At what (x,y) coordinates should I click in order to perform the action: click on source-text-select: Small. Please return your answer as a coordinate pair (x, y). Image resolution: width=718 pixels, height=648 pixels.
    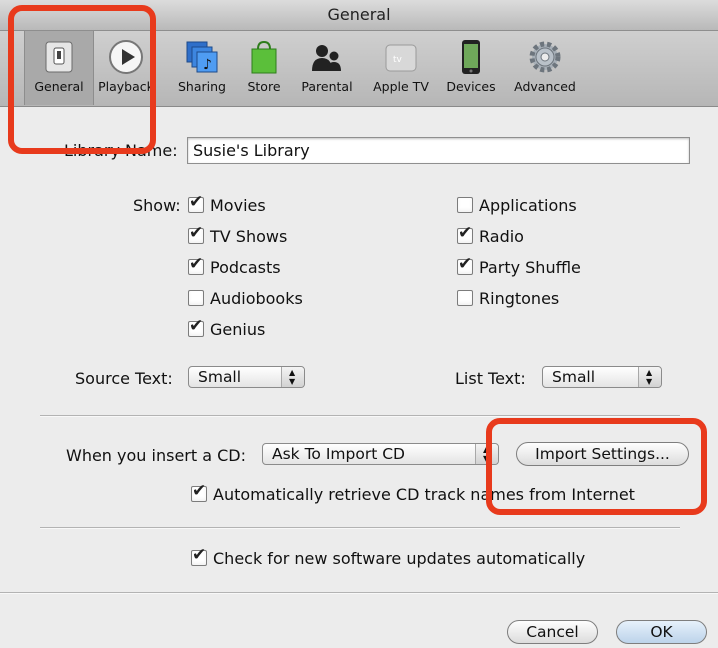
    Looking at the image, I should click on (246, 377).